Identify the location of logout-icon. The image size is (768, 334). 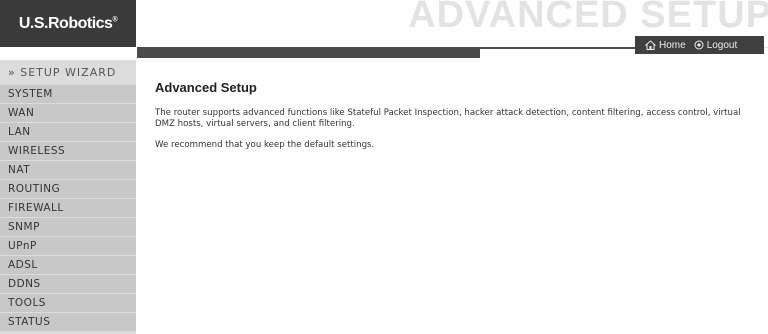
(699, 45).